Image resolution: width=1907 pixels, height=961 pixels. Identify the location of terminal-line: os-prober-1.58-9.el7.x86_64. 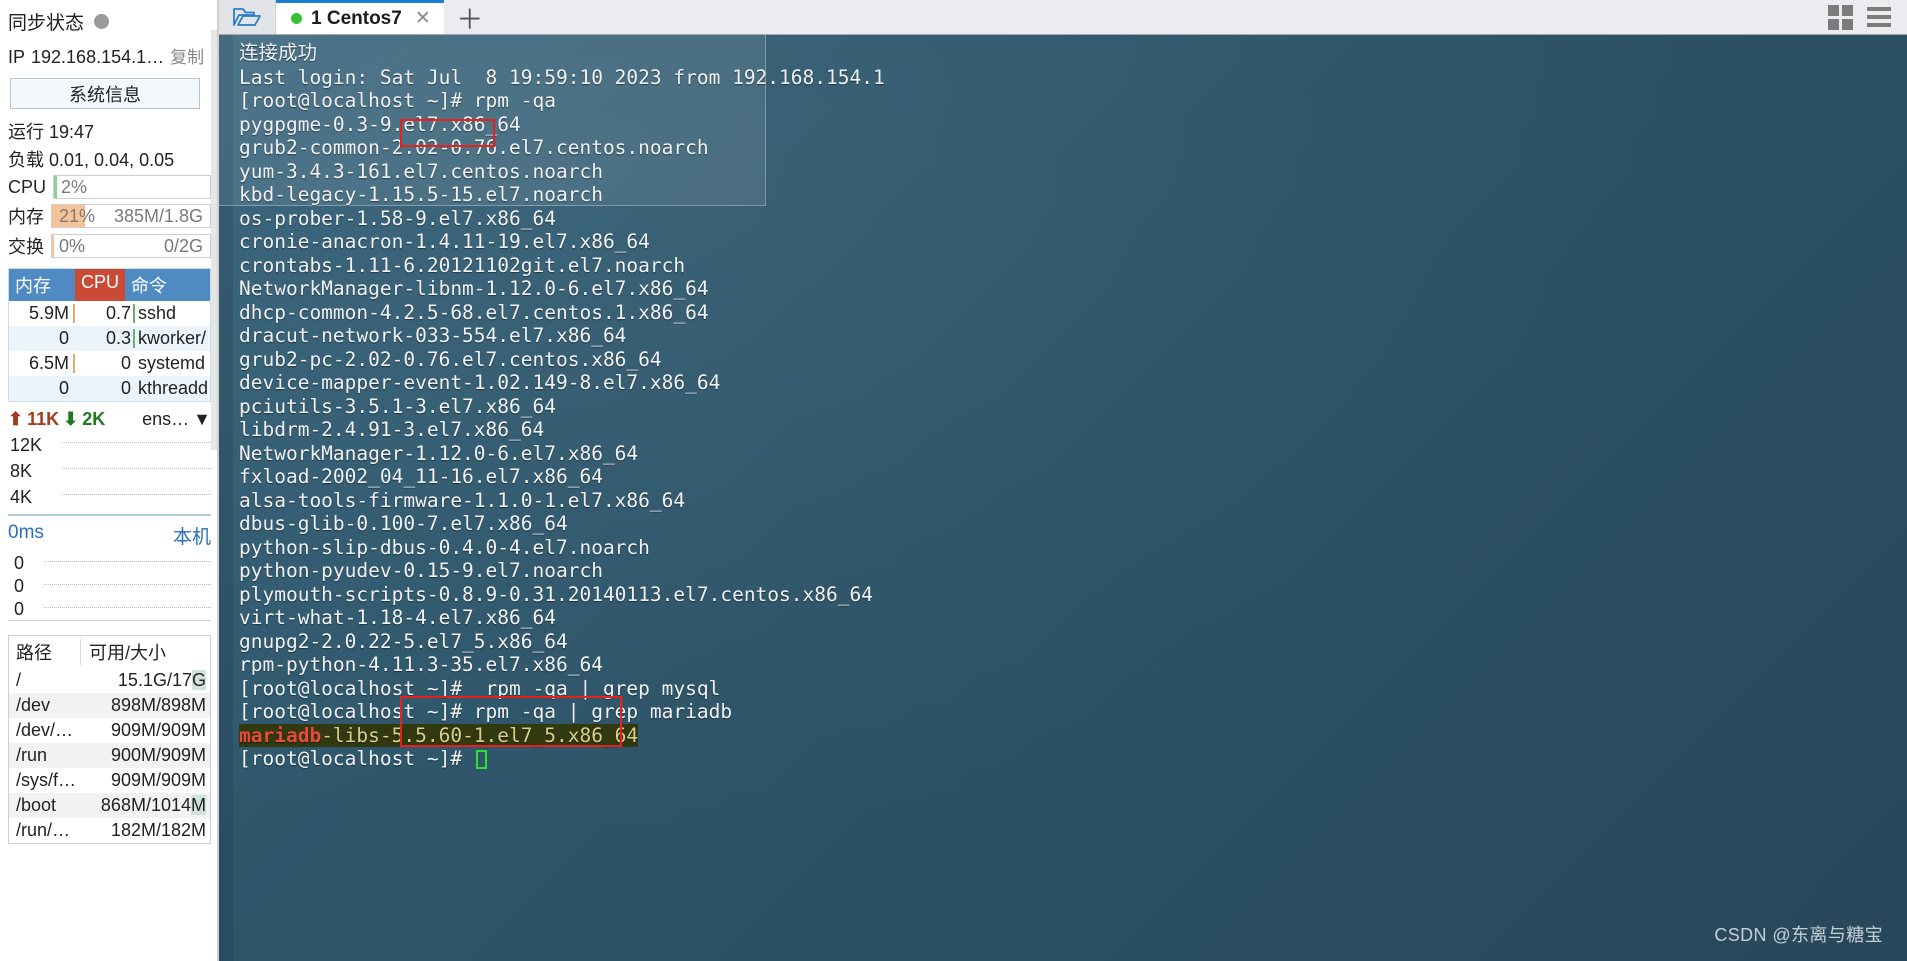
(397, 218).